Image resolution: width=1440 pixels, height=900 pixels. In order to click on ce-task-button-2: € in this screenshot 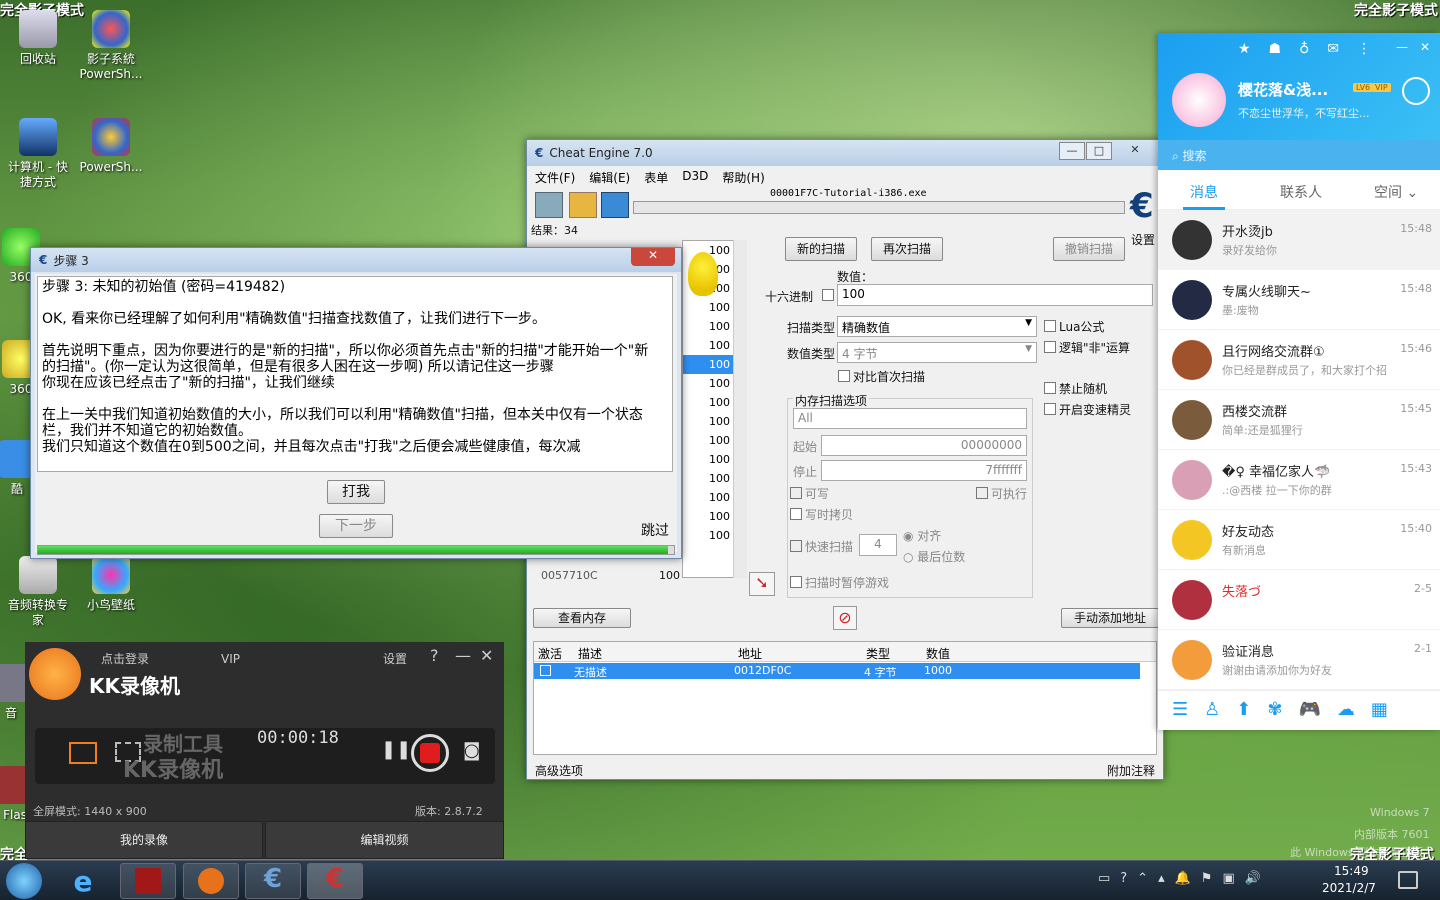, I will do `click(335, 881)`.